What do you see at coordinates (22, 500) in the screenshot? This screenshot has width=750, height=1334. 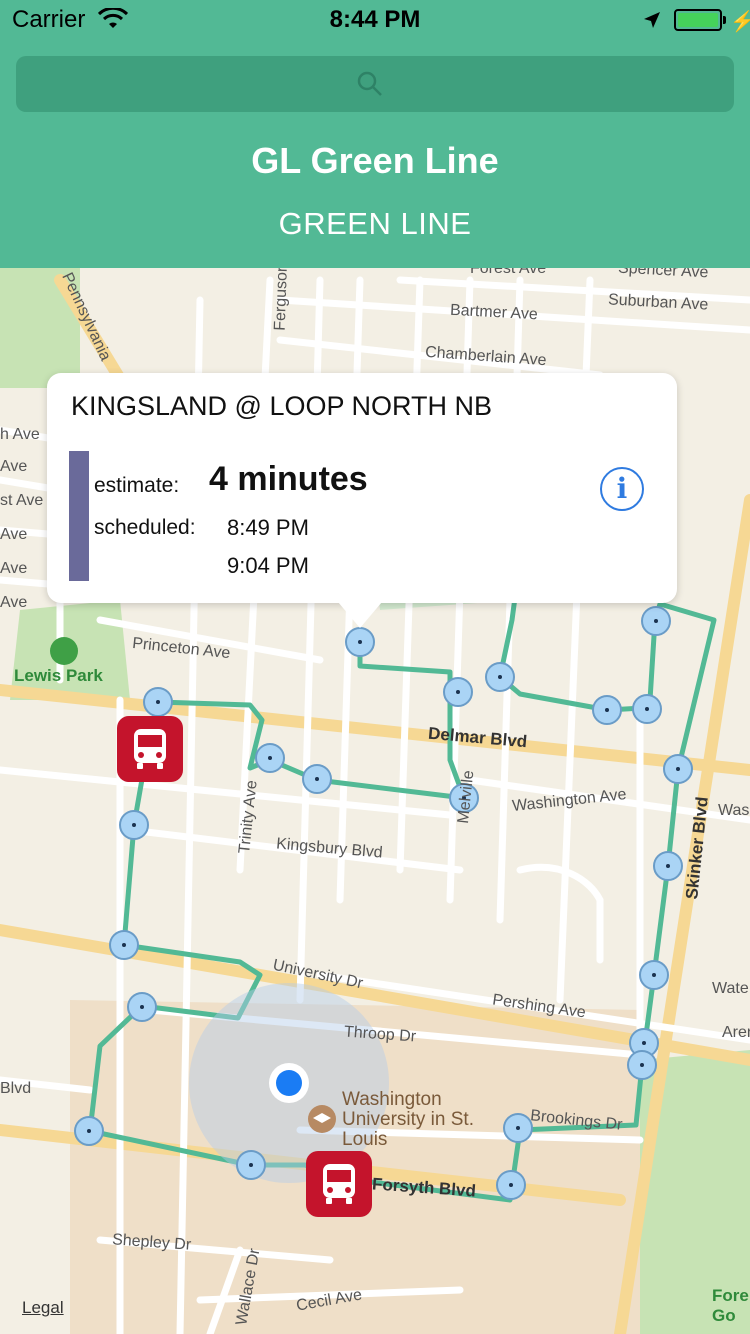 I see `street-label: st Ave` at bounding box center [22, 500].